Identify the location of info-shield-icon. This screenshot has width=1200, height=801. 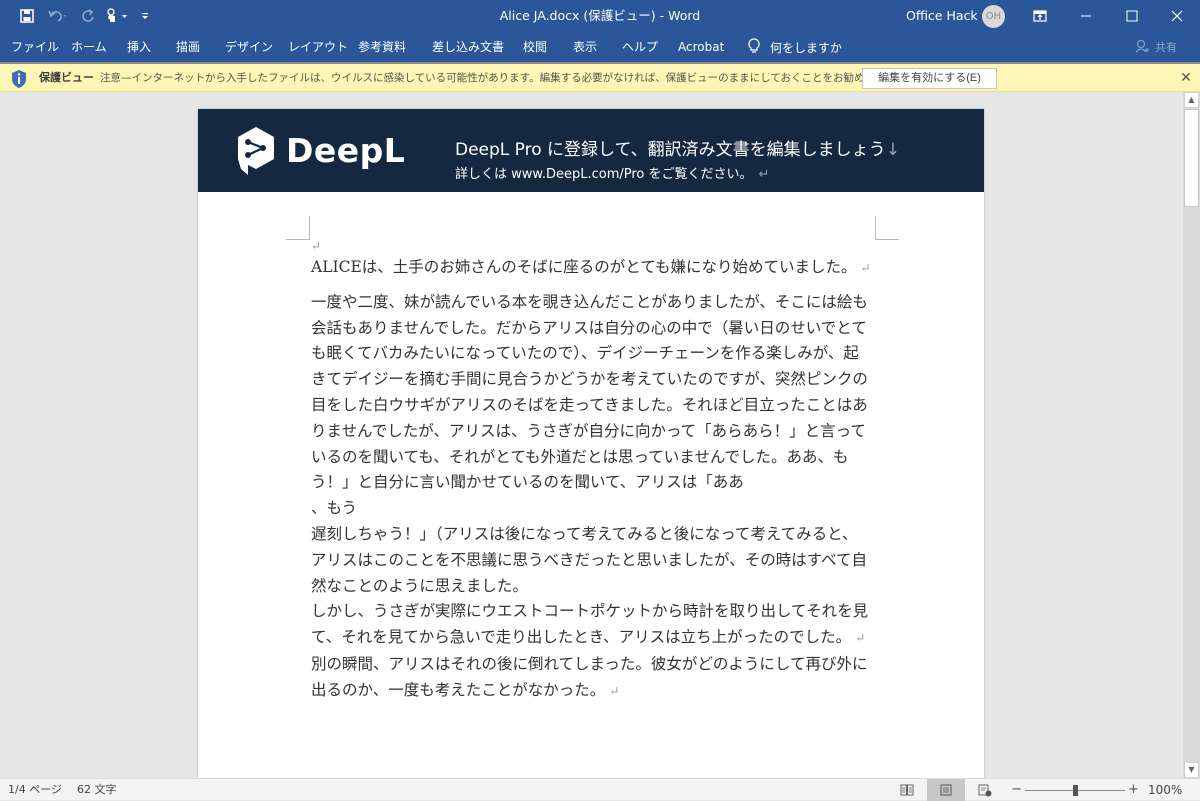
(19, 79).